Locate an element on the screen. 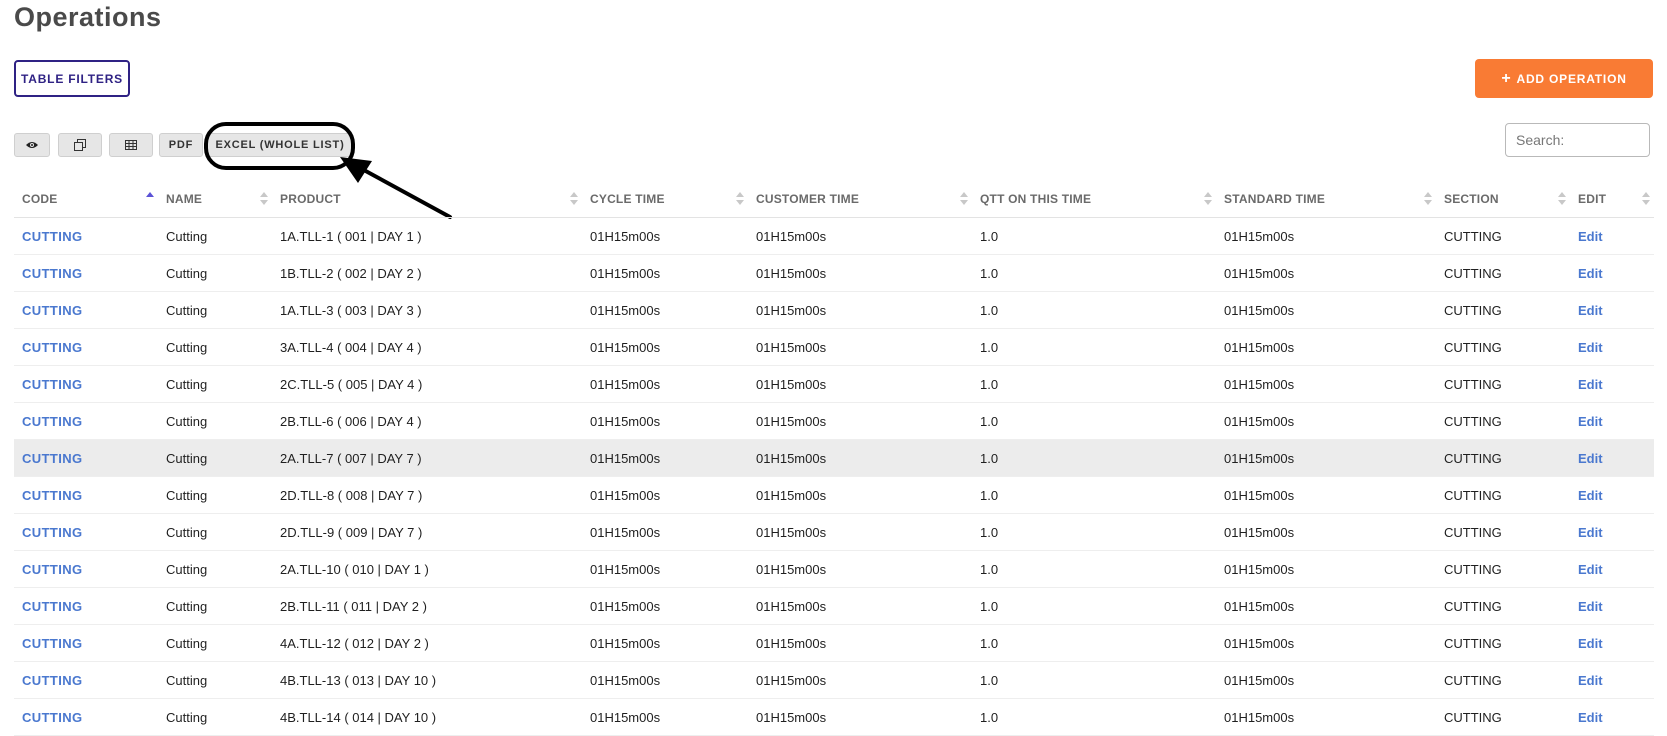  table-cell: Cutting is located at coordinates (215, 606).